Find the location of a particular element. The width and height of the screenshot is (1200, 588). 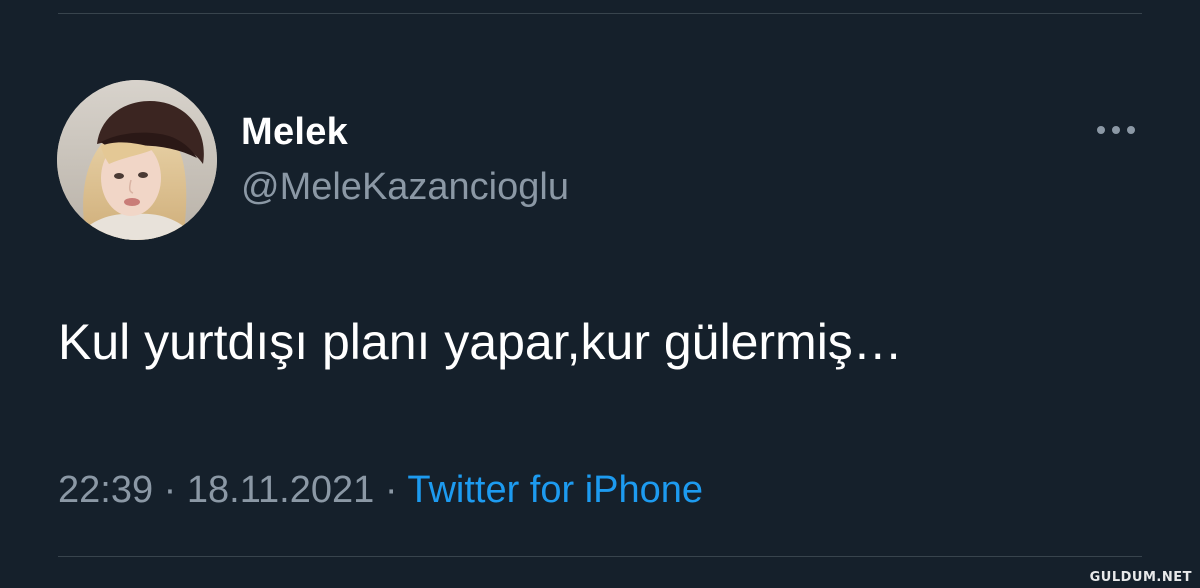

watermark: GULDUM.NET is located at coordinates (1140, 577).